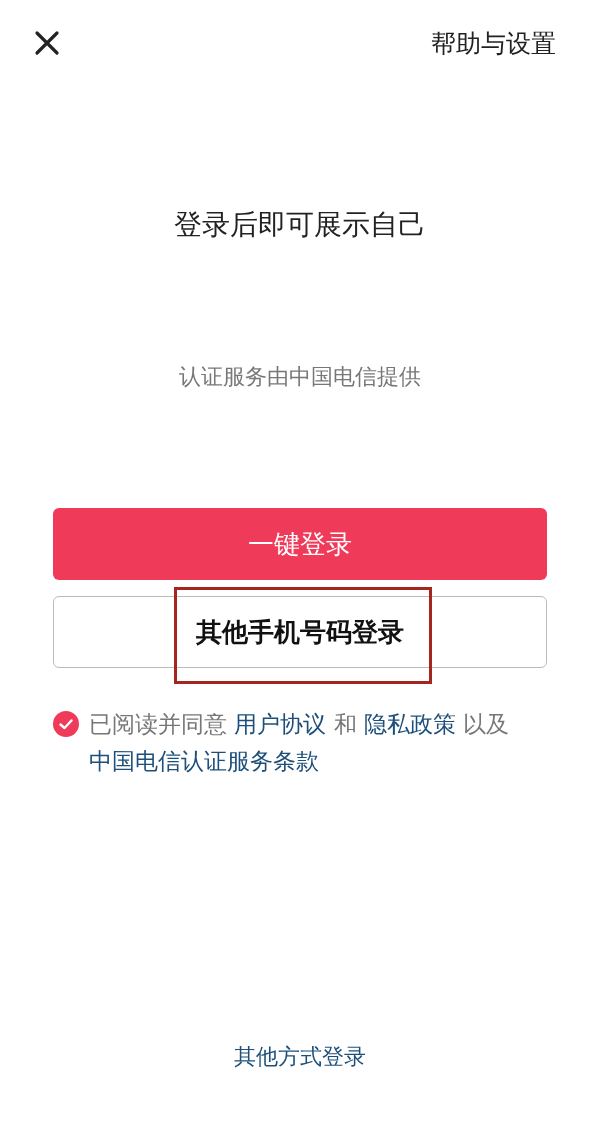 Image resolution: width=600 pixels, height=1130 pixels. I want to click on help-settings-link: 帮助与设置, so click(493, 43).